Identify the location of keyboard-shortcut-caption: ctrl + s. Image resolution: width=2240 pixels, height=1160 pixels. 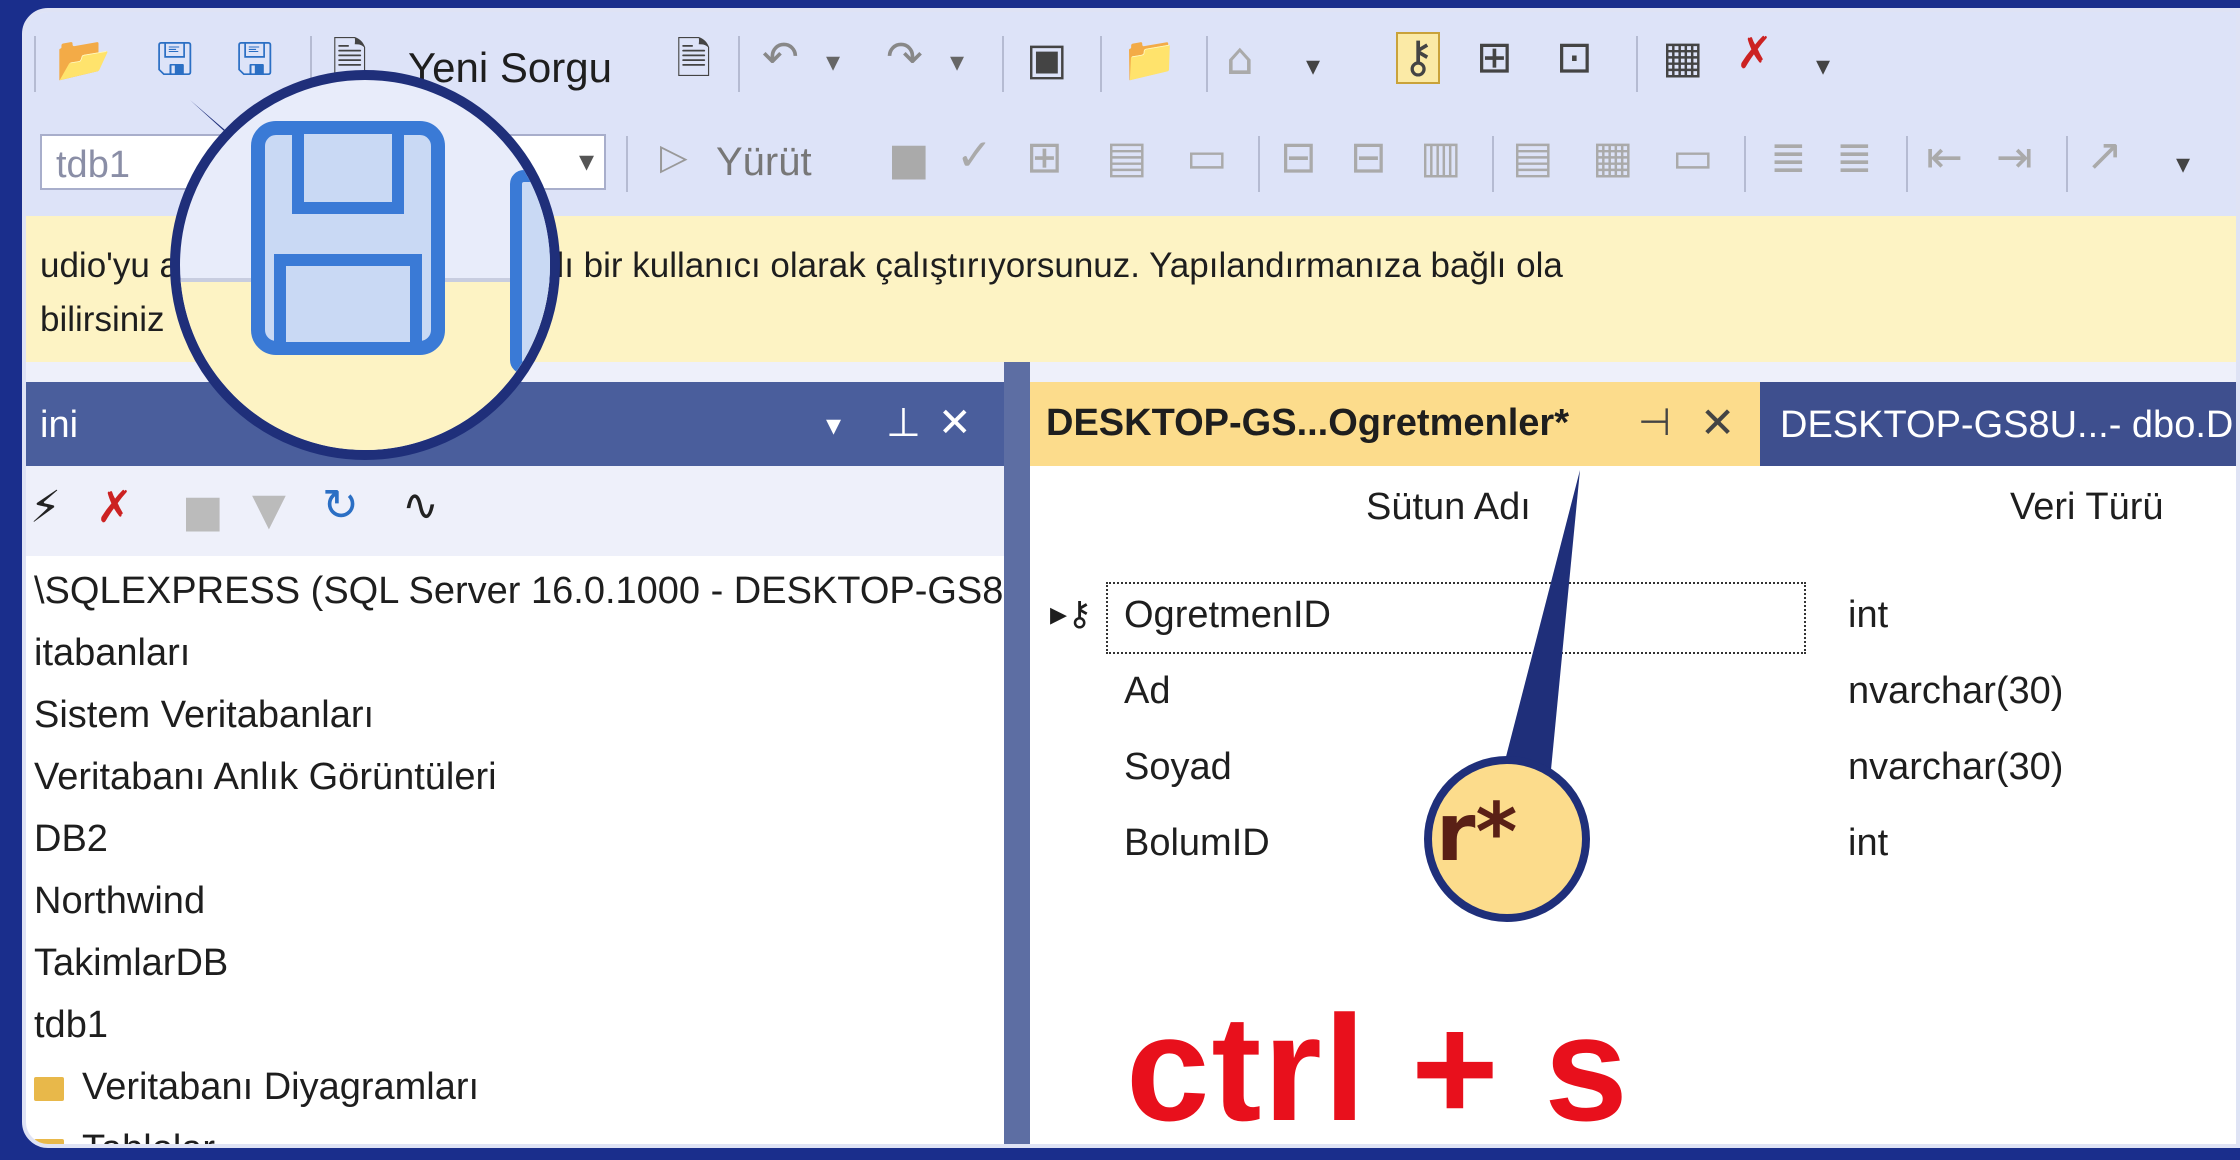
(1378, 1068).